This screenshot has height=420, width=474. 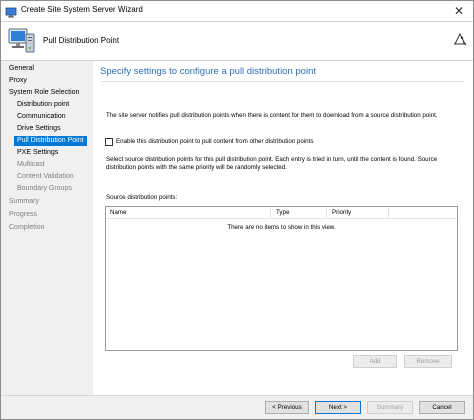 What do you see at coordinates (37, 153) in the screenshot?
I see `nav-item-pxe-settings: PXE Settings` at bounding box center [37, 153].